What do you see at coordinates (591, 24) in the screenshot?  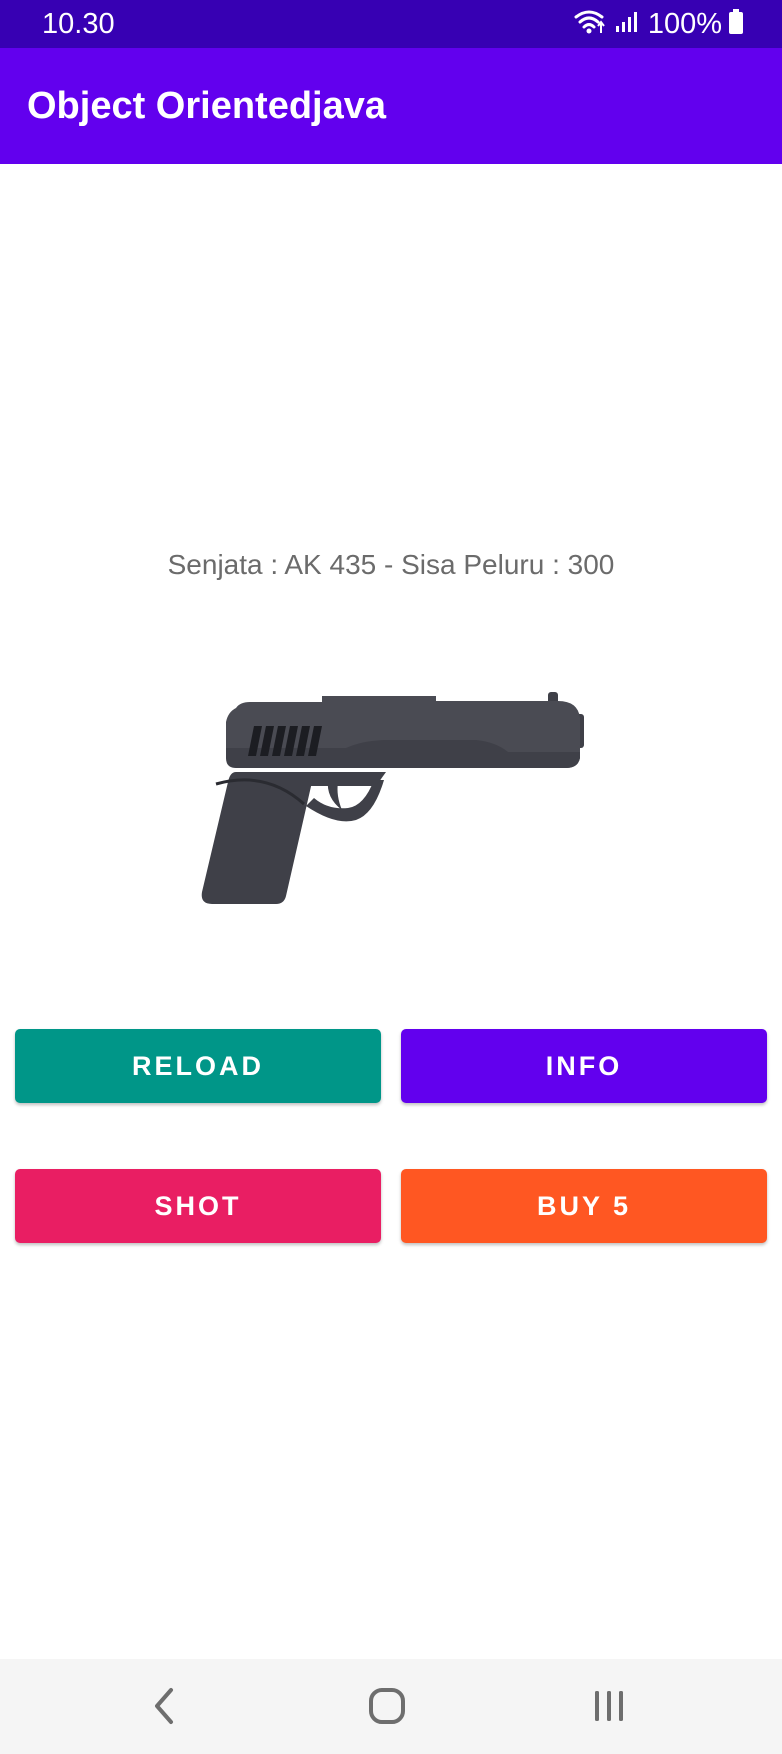 I see `wifi-icon` at bounding box center [591, 24].